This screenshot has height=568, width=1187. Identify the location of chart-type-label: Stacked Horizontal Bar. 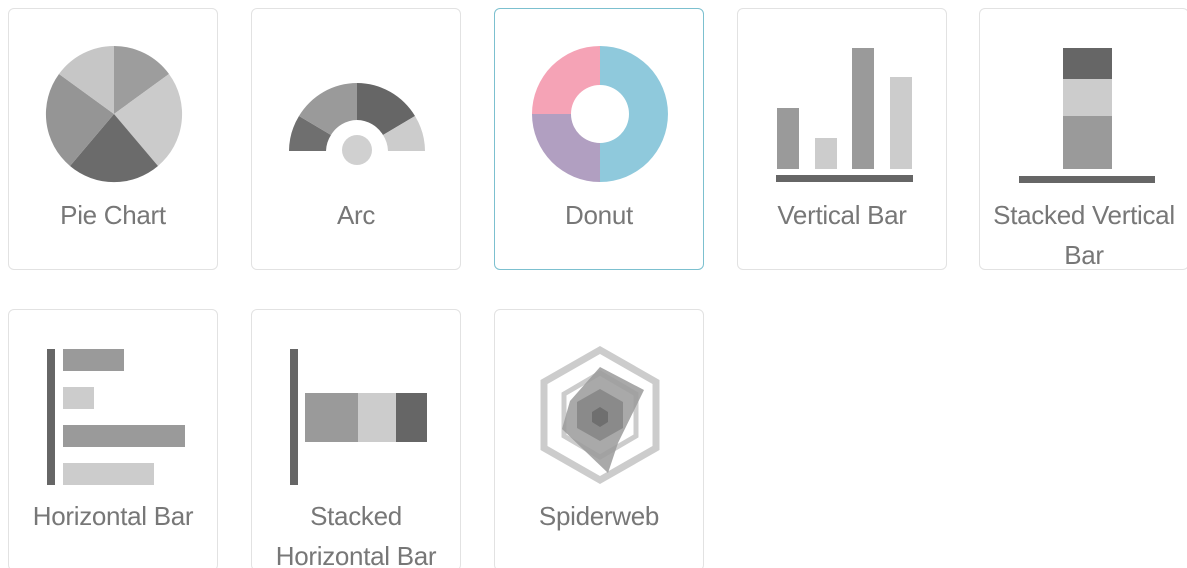
(356, 534).